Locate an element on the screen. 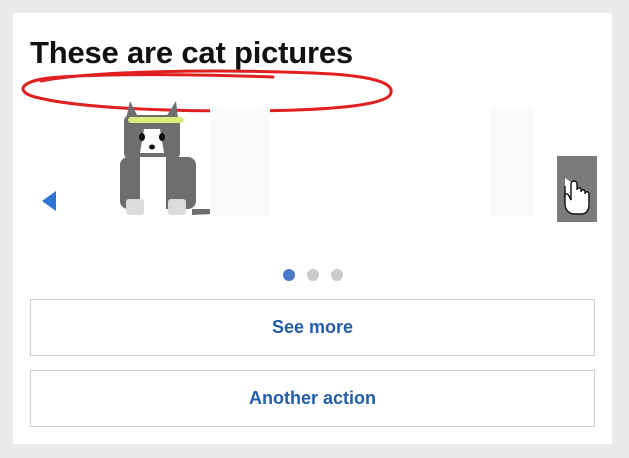 The width and height of the screenshot is (629, 458). card-title: These are cat pictures is located at coordinates (191, 52).